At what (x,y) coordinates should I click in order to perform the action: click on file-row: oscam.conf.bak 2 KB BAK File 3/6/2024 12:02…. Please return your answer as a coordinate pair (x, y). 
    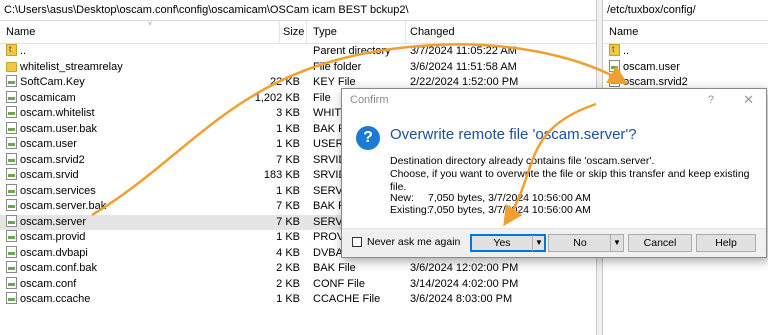
    Looking at the image, I should click on (298, 269).